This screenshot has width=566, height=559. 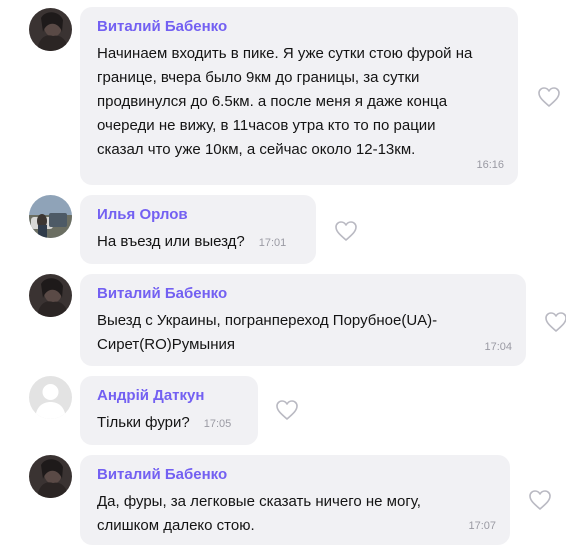 I want to click on timestamp: 17:05, so click(x=217, y=424).